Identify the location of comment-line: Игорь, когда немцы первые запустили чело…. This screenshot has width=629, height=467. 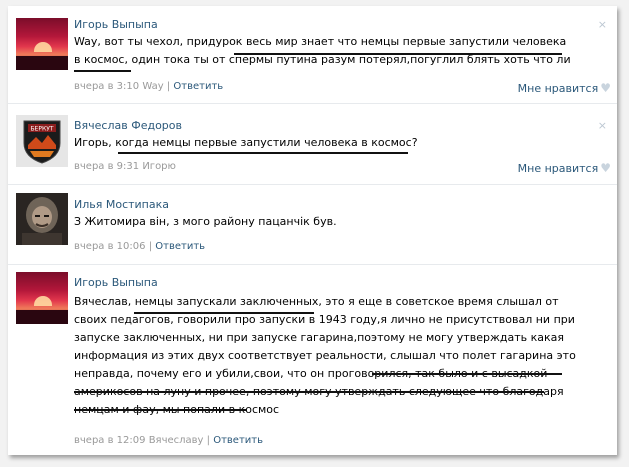
(246, 142).